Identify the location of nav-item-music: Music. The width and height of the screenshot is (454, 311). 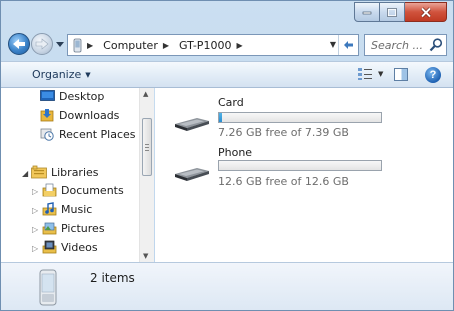
(66, 209).